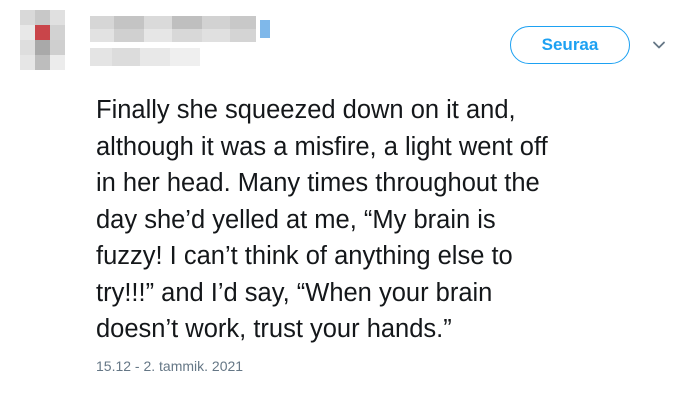  I want to click on tweet-text-line: fuzzy! I can’t think of anything else to, so click(304, 256).